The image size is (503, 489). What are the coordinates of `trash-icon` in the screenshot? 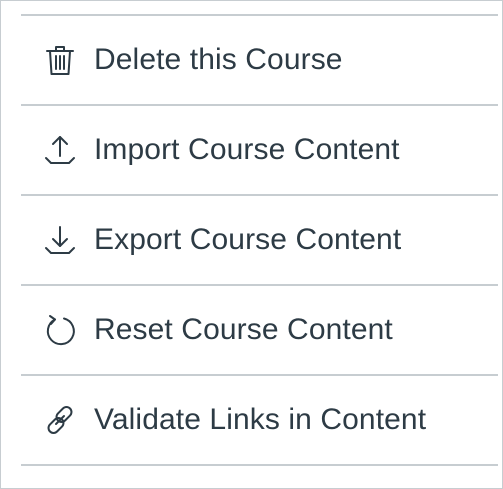 It's located at (60, 60).